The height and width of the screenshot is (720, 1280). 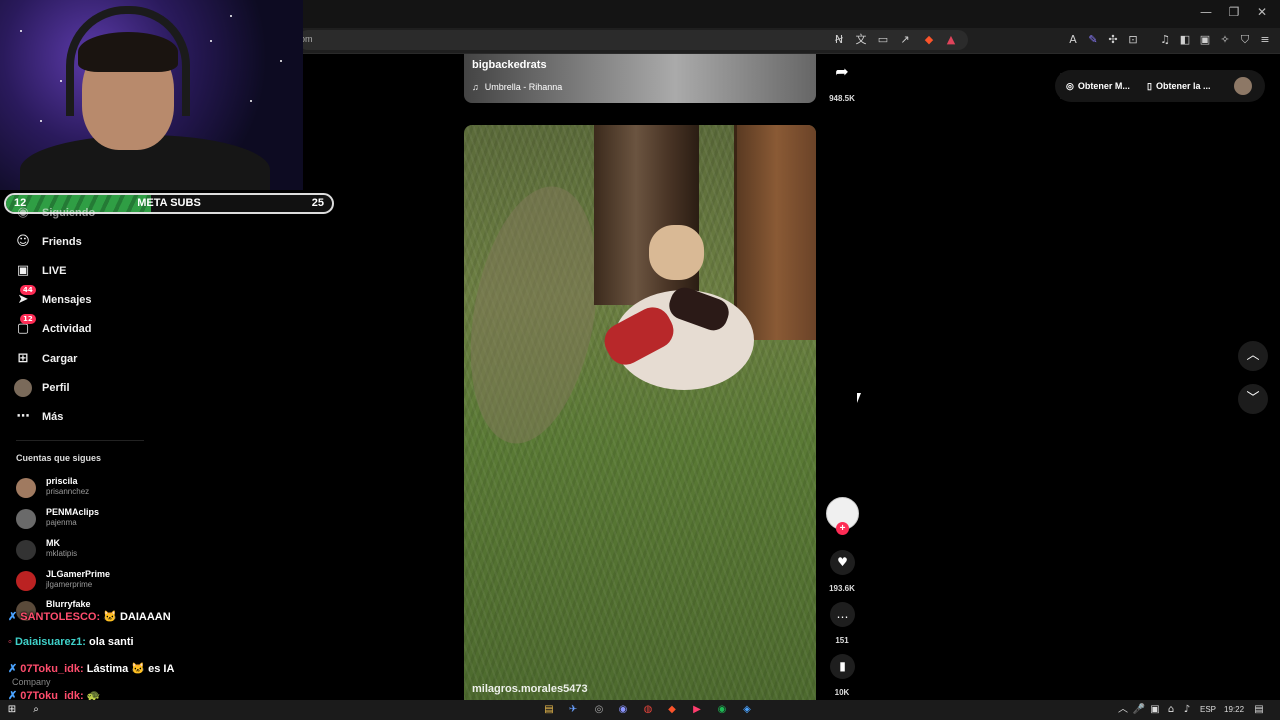 I want to click on next-video-button: ﹀, so click(x=1253, y=399).